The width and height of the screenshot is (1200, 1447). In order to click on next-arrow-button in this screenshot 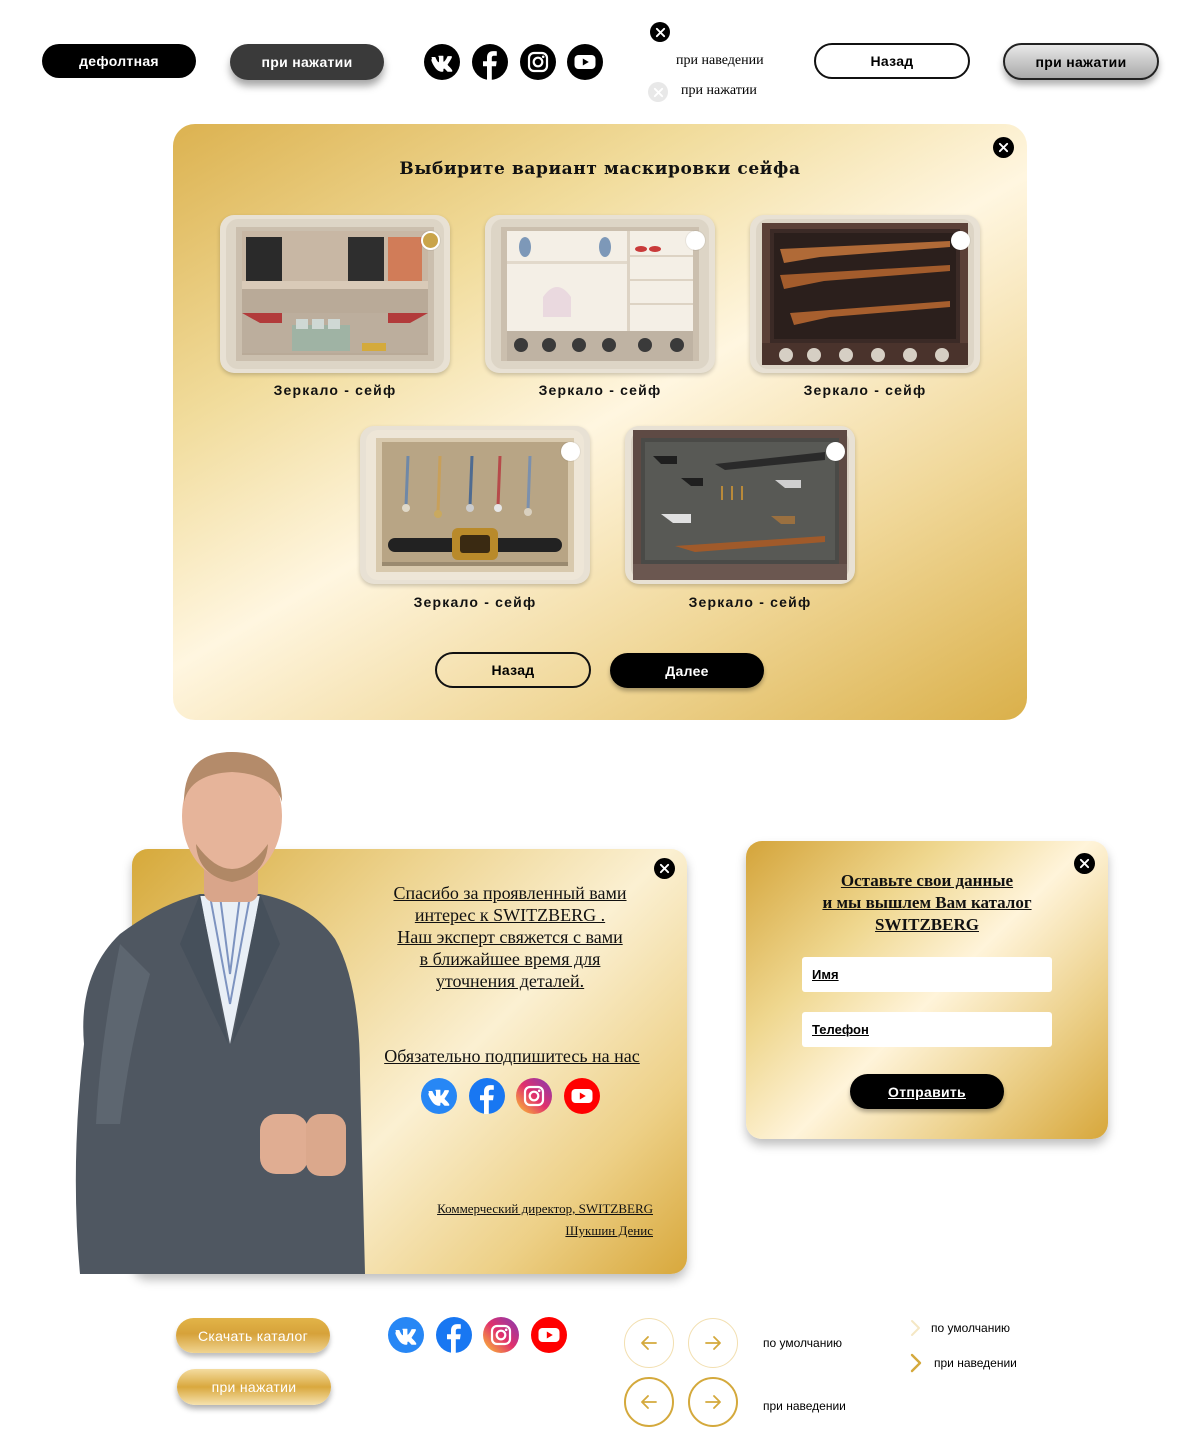, I will do `click(713, 1343)`.